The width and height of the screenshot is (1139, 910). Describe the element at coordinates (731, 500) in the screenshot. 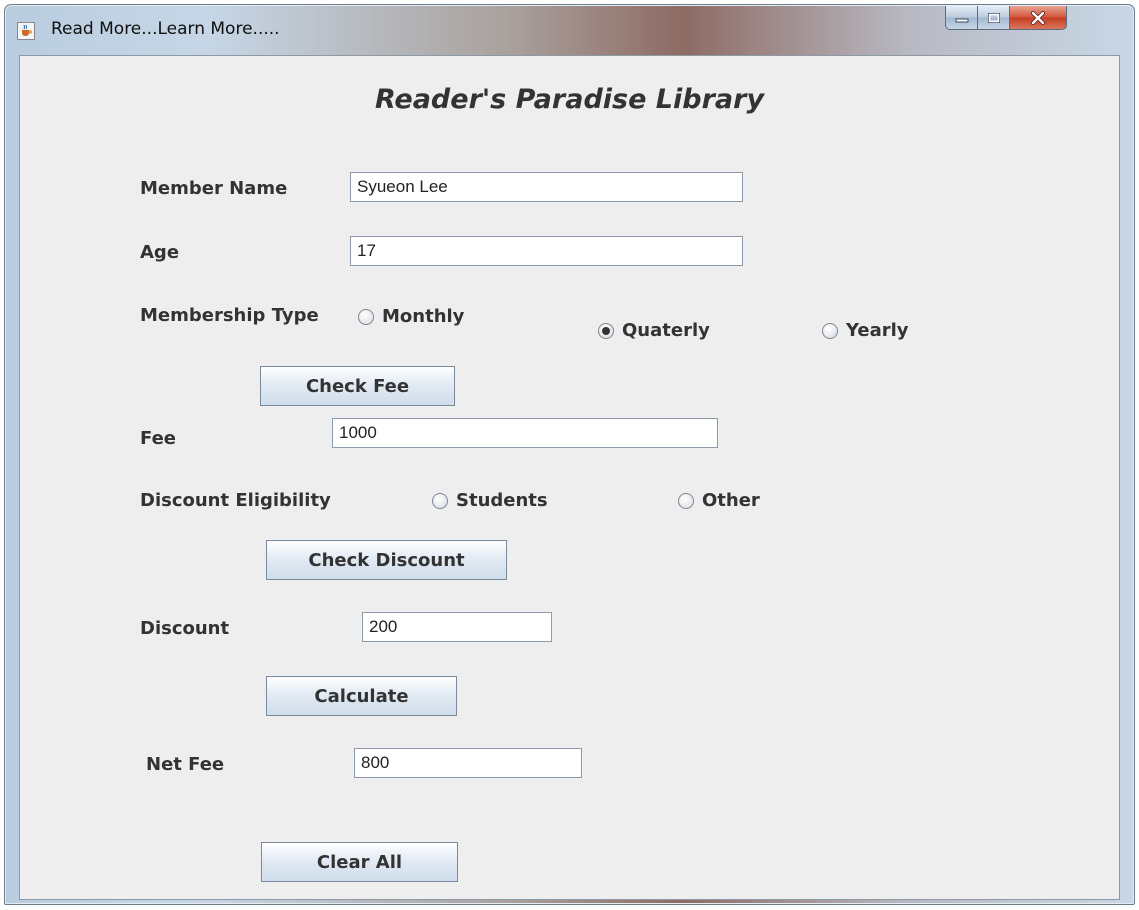

I see `radio-other-label: Other` at that location.